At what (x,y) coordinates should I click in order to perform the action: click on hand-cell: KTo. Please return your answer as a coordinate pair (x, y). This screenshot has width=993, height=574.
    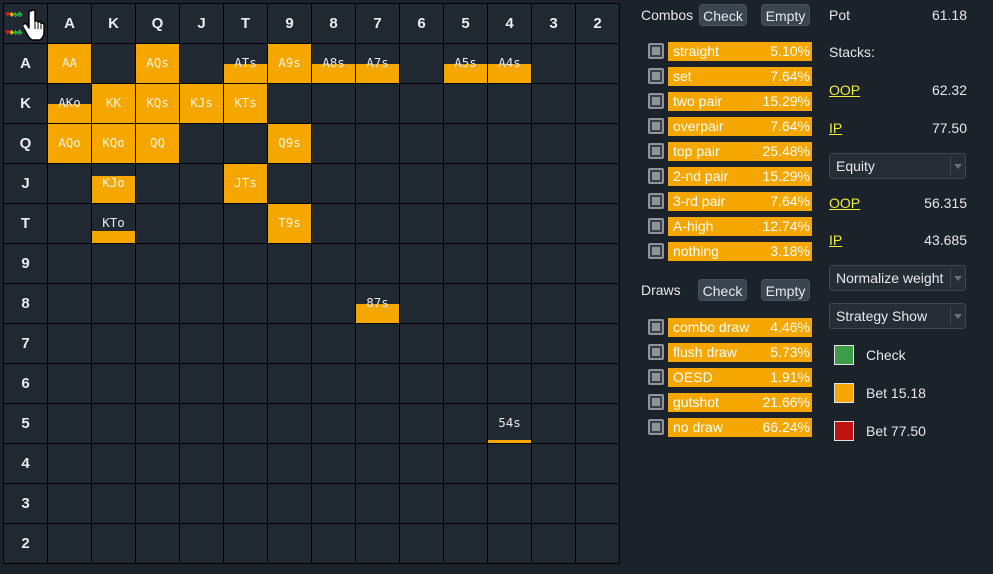
    Looking at the image, I should click on (113, 223).